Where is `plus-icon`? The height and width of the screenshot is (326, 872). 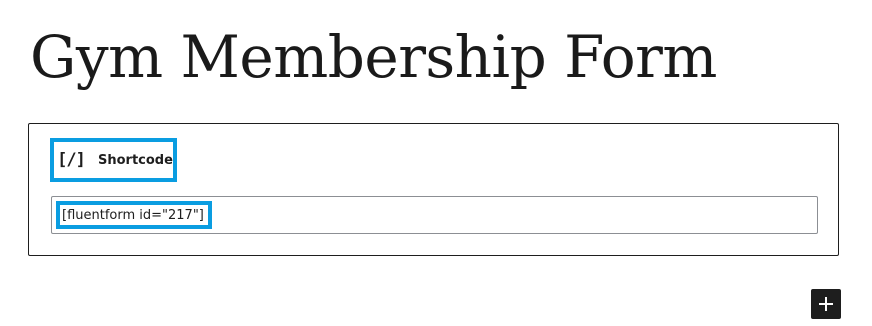
plus-icon is located at coordinates (826, 304).